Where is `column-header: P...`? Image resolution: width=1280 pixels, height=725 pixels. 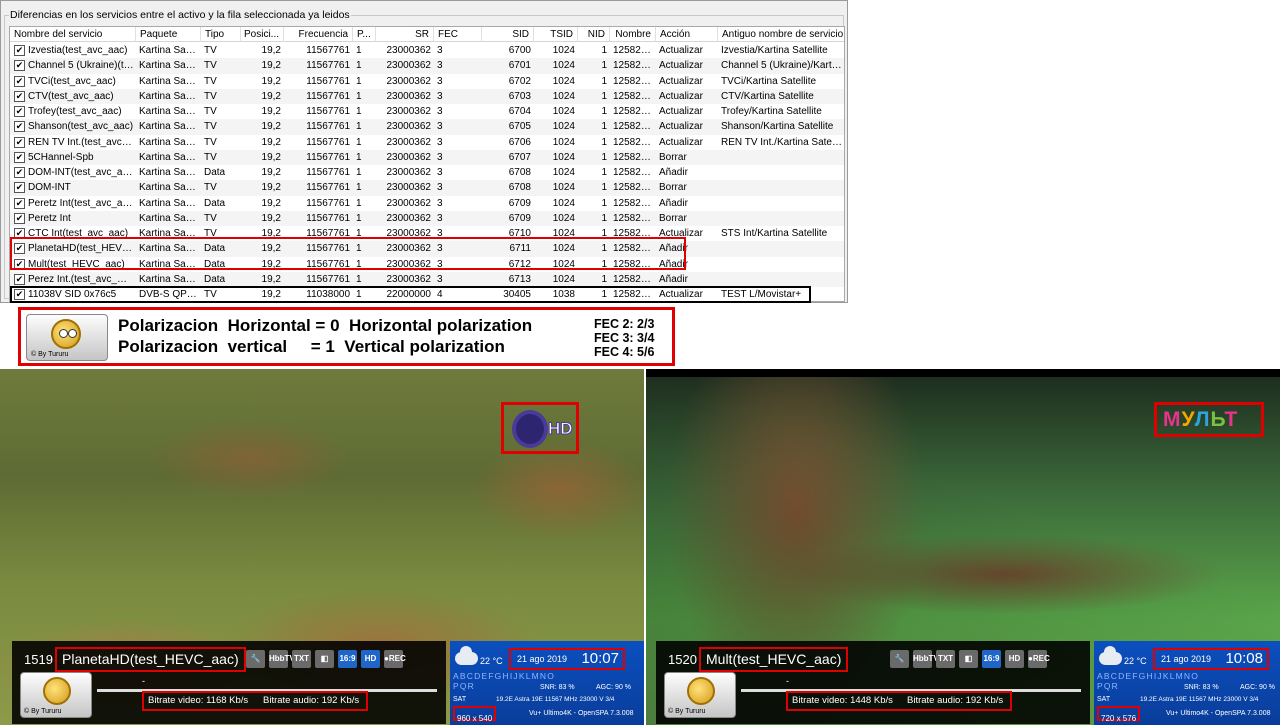 column-header: P... is located at coordinates (364, 34).